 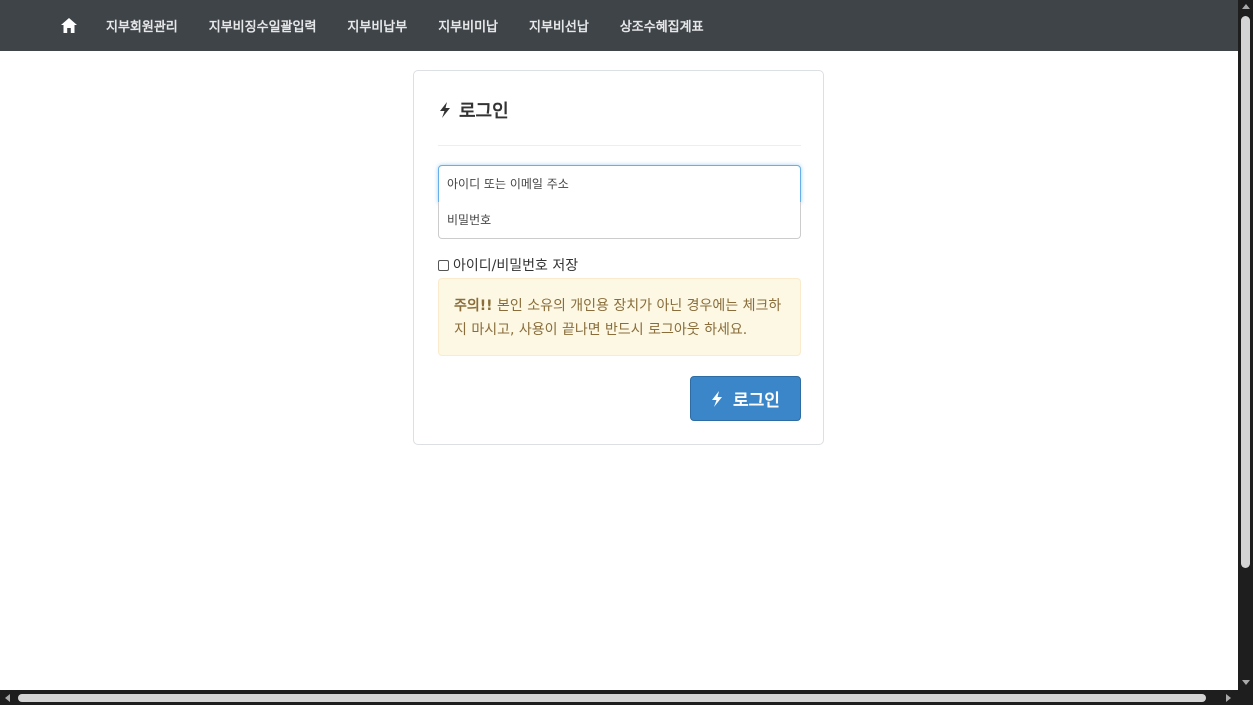 I want to click on horizontal-scroll-thumb, so click(x=612, y=698).